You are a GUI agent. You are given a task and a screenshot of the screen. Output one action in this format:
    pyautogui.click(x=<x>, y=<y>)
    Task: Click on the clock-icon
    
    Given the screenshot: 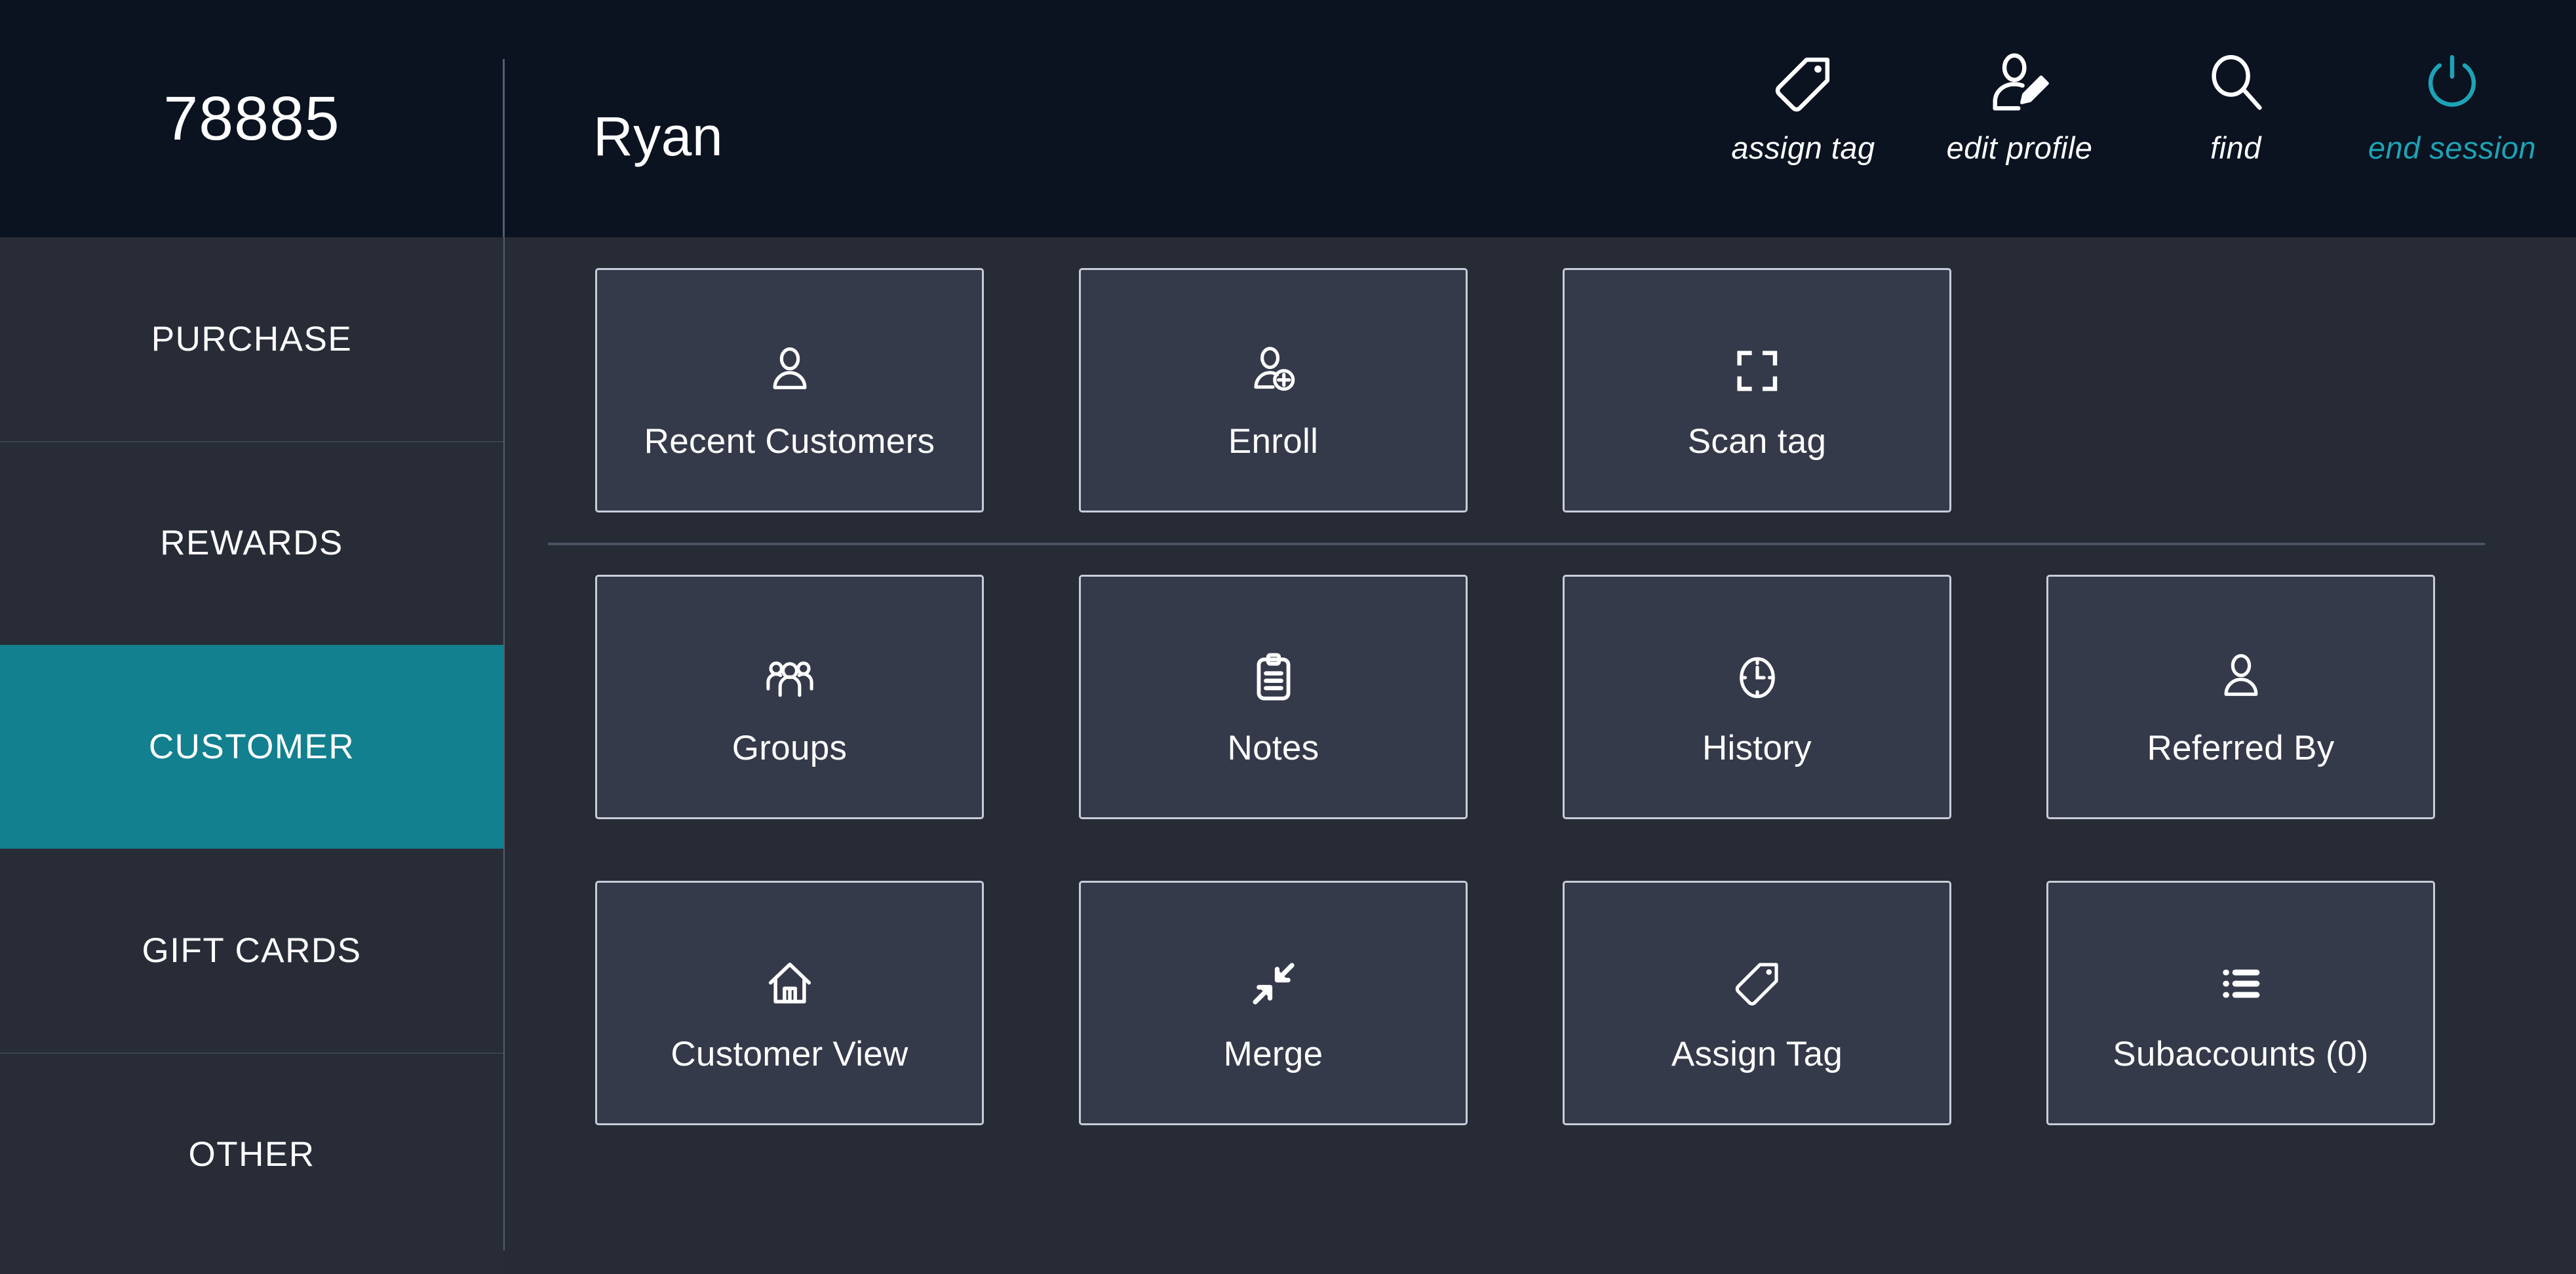 What is the action you would take?
    pyautogui.click(x=1757, y=665)
    